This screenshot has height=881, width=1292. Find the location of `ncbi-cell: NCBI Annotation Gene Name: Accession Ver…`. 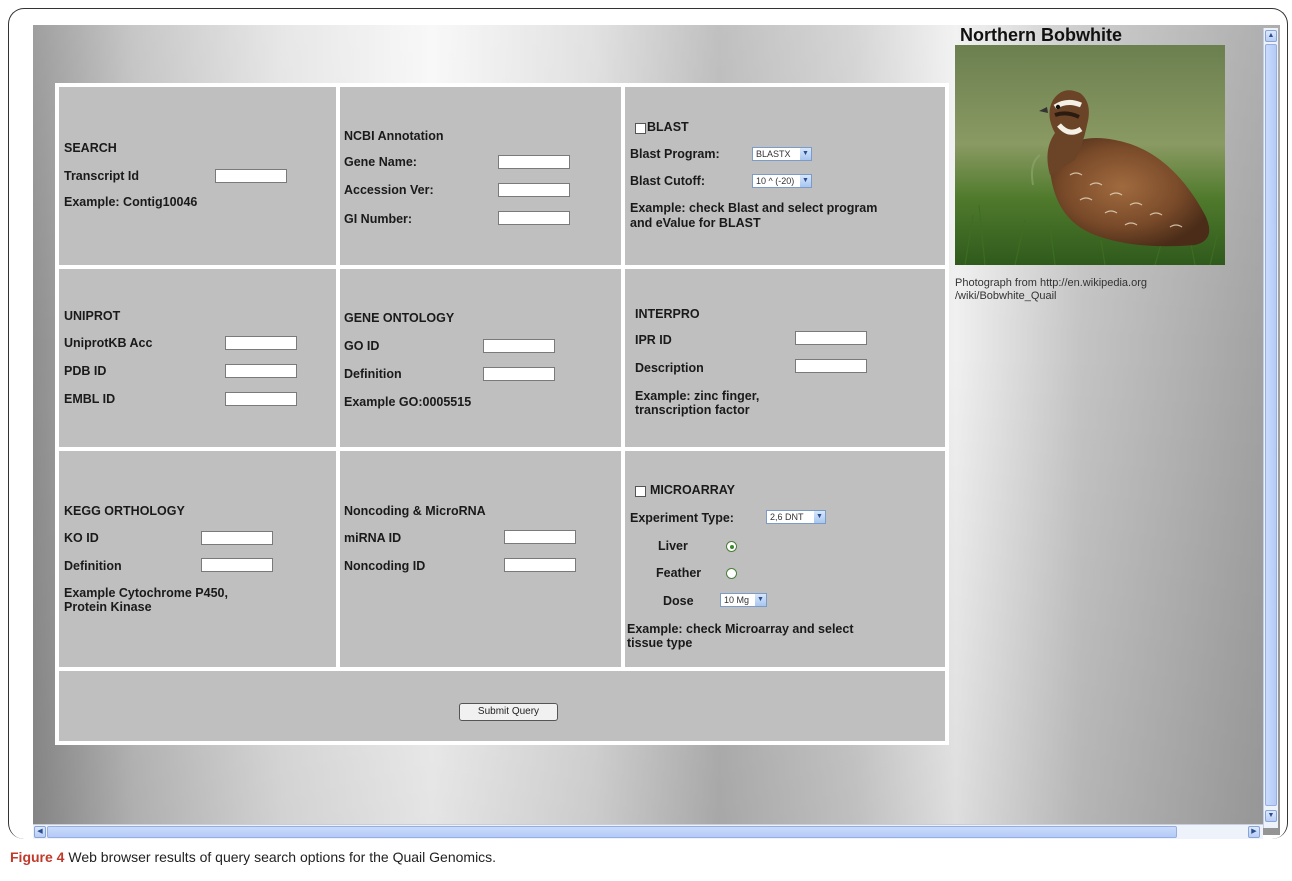

ncbi-cell: NCBI Annotation Gene Name: Accession Ver… is located at coordinates (480, 176).